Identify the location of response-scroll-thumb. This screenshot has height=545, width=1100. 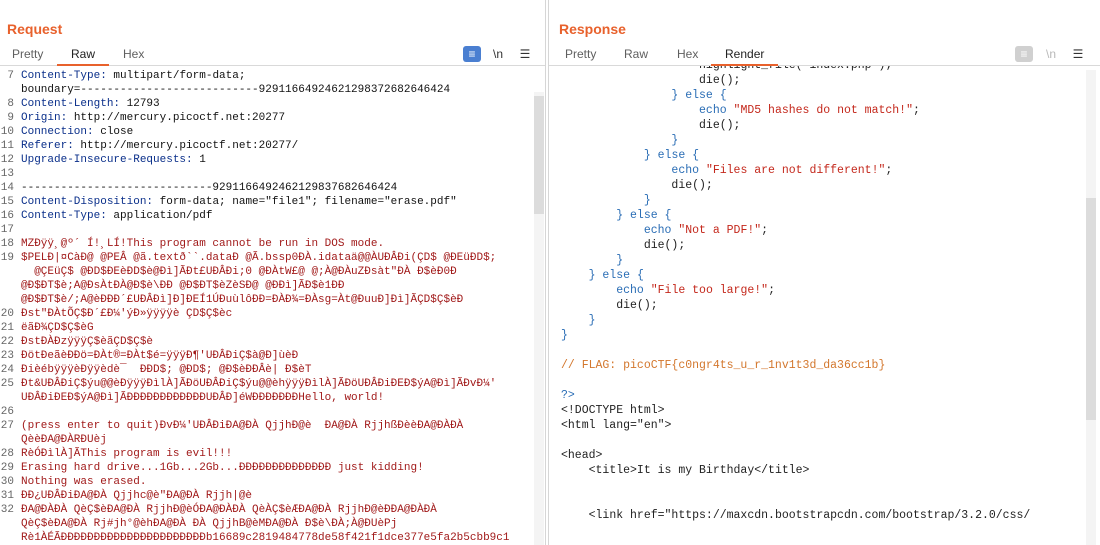
(1091, 309).